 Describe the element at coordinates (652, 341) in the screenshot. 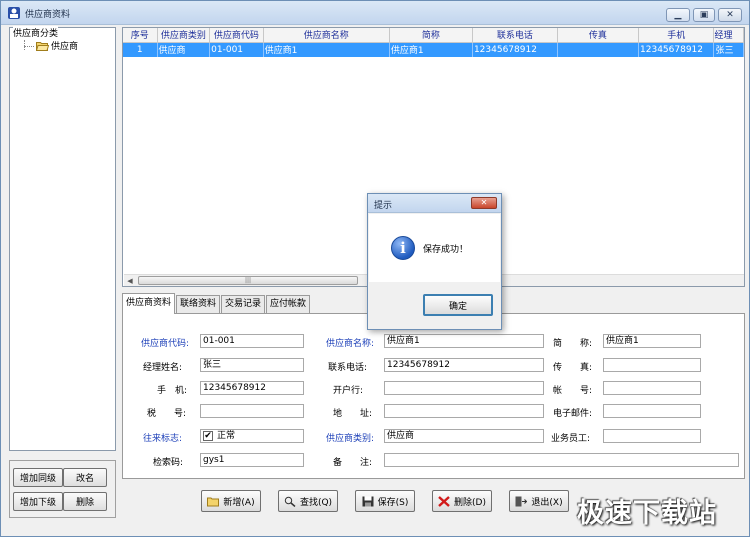

I see `short-name-field: 供应商1` at that location.